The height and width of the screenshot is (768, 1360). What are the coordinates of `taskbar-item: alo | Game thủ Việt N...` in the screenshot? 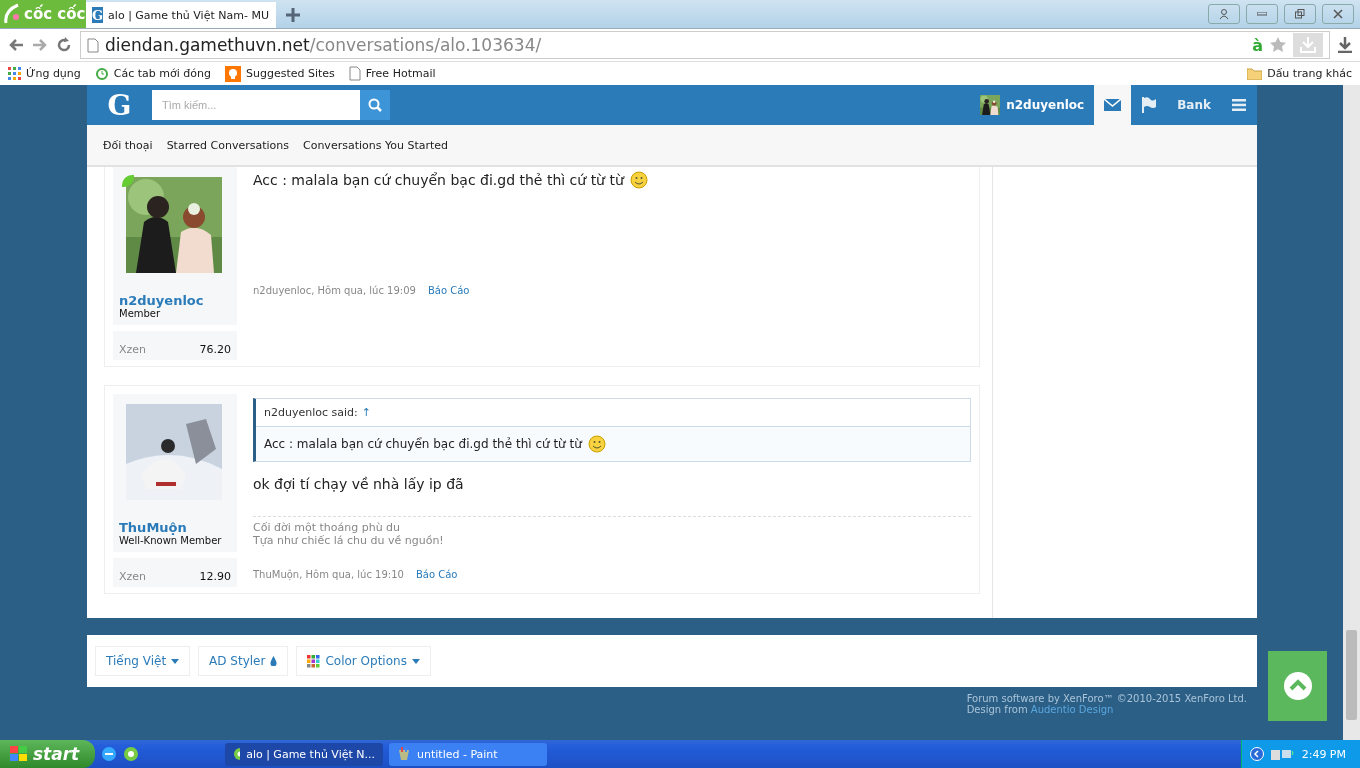 It's located at (304, 754).